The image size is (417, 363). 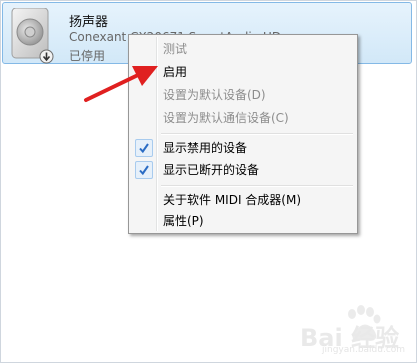 I want to click on menu-item-label: 关于软件 MIDI 合成器(M), so click(x=232, y=200).